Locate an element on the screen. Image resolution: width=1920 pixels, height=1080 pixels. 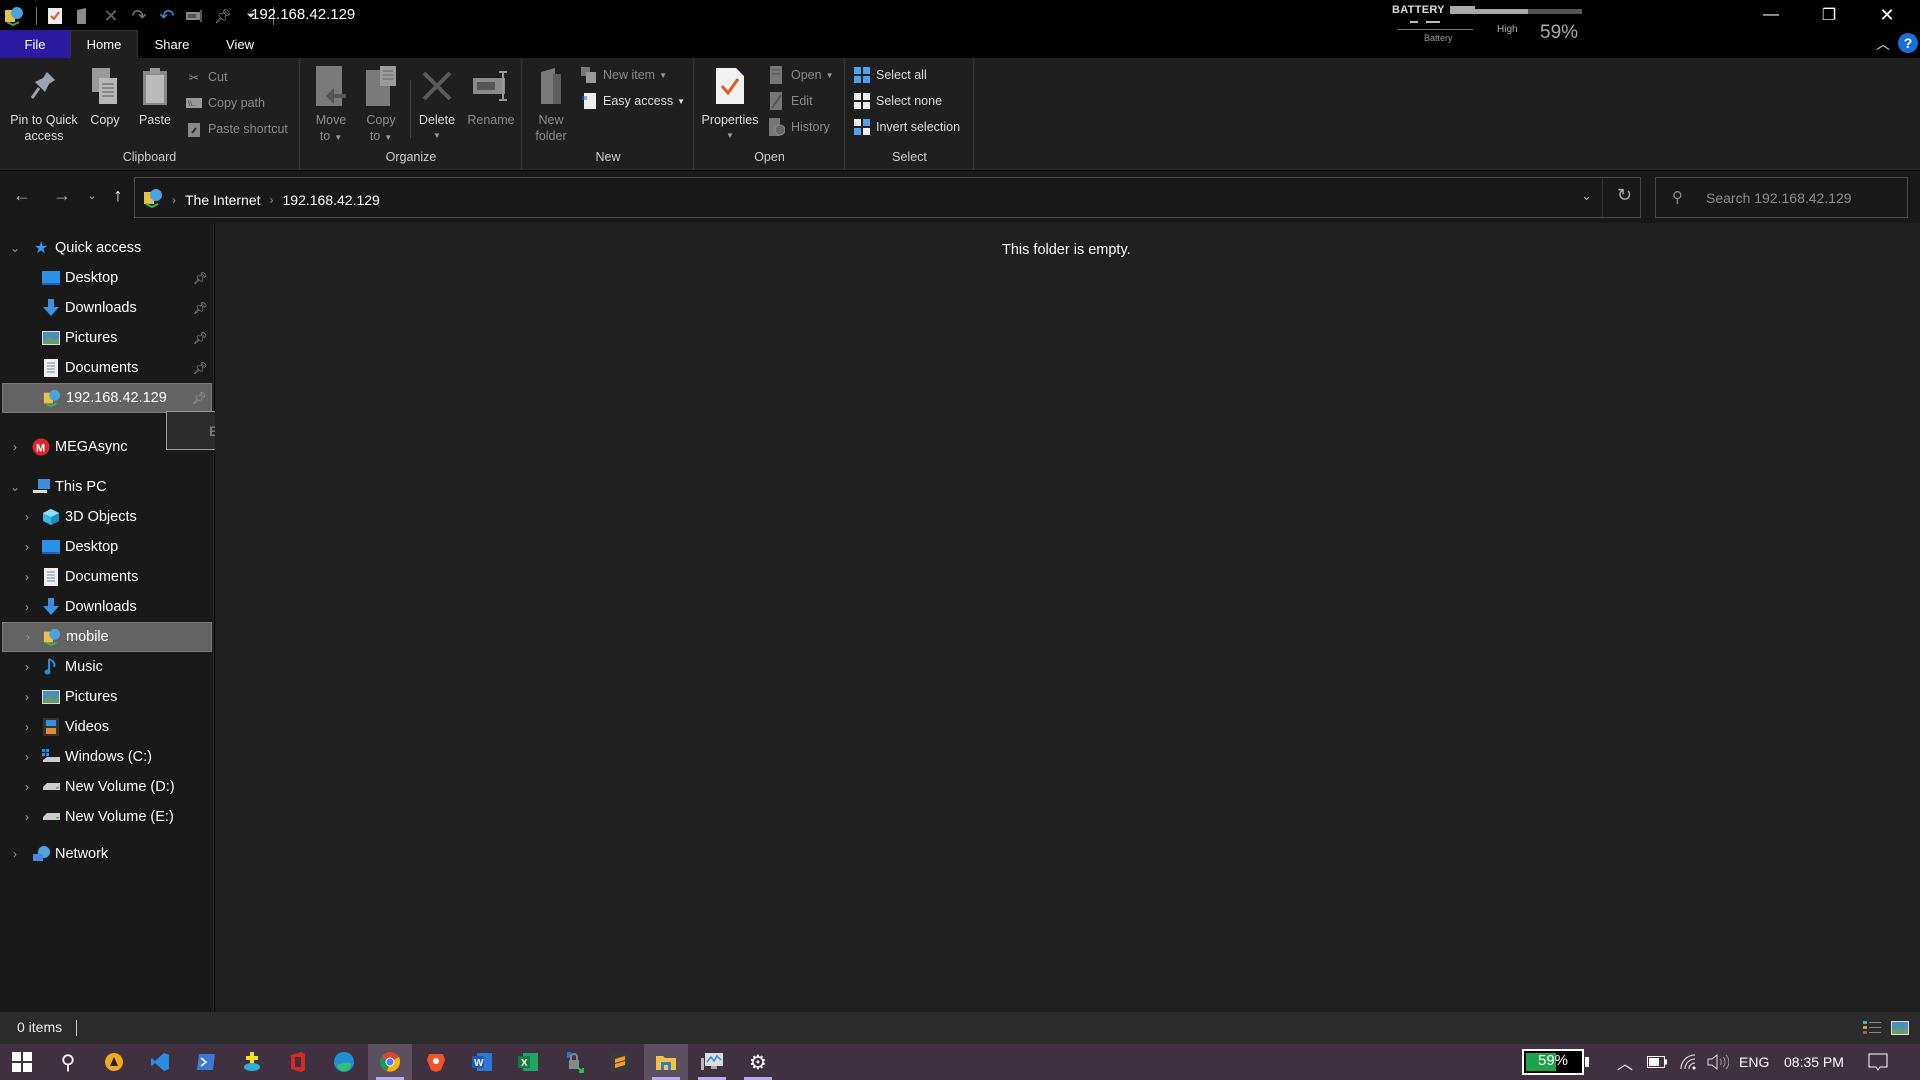
taskbar-edge is located at coordinates (344, 1062).